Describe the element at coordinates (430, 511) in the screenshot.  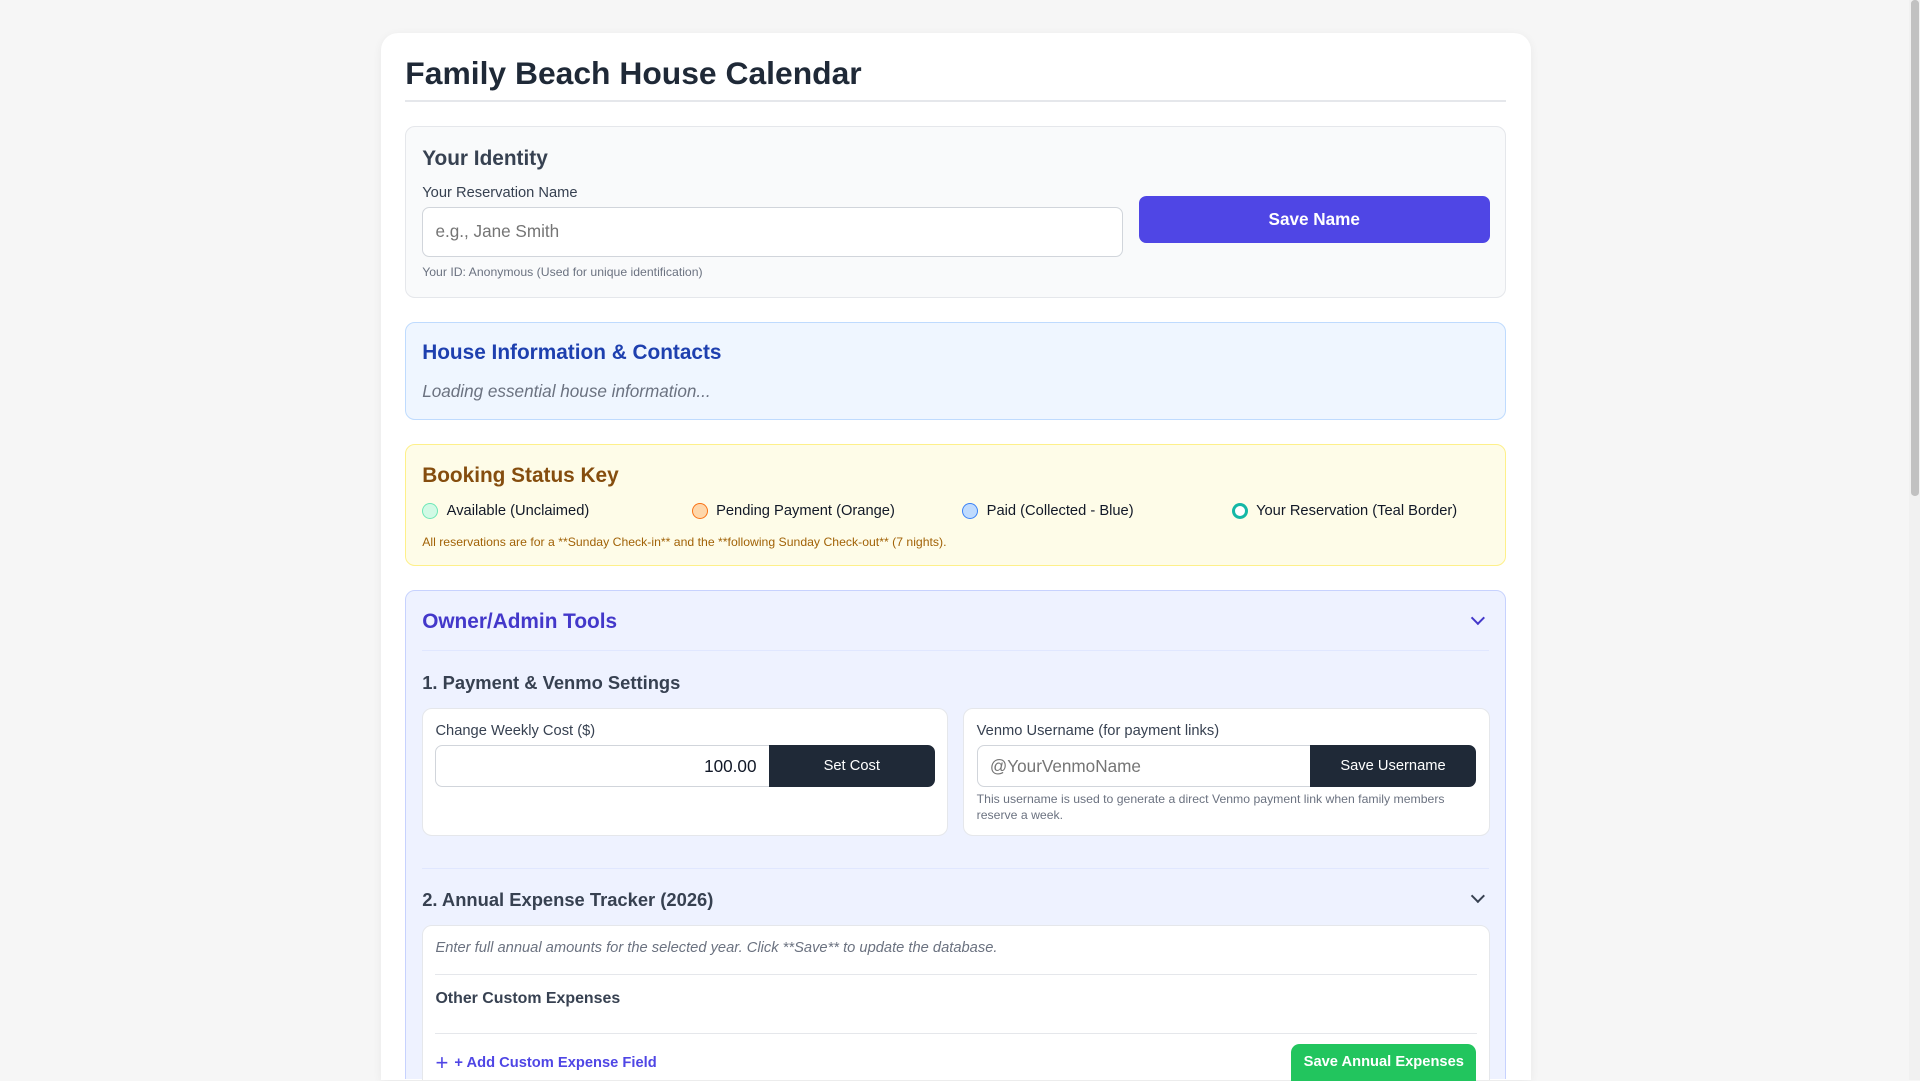
I see `available-swatch-icon` at that location.